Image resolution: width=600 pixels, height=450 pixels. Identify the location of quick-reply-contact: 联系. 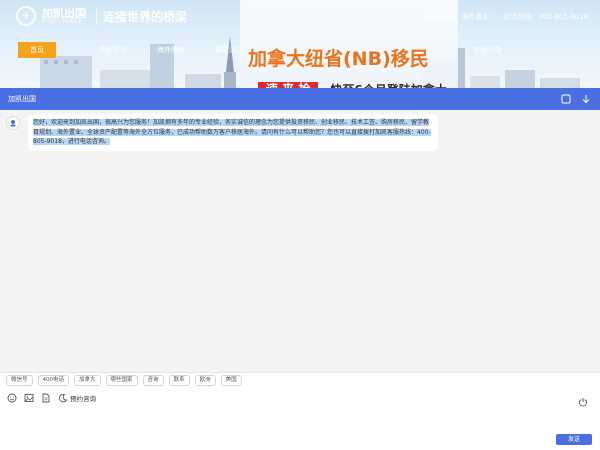
(179, 380).